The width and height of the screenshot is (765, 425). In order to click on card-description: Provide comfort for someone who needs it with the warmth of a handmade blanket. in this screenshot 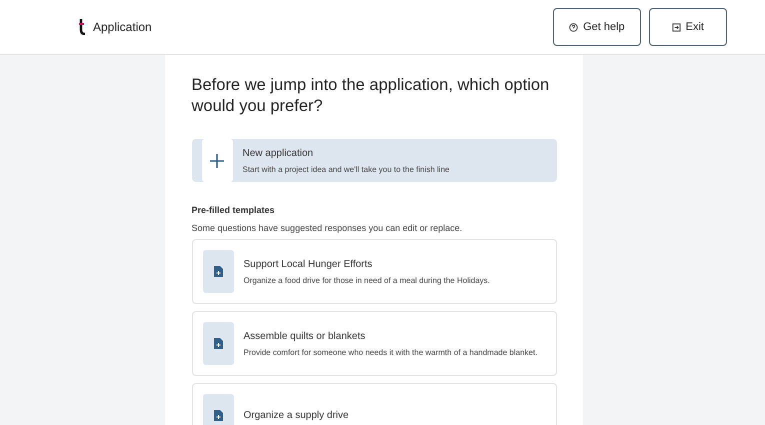, I will do `click(391, 352)`.